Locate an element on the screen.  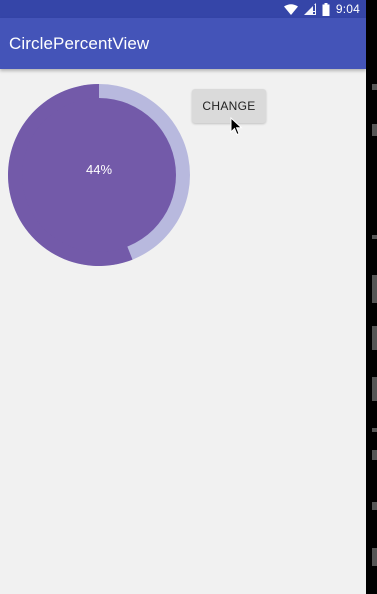
mouse-pointer-icon is located at coordinates (236, 126).